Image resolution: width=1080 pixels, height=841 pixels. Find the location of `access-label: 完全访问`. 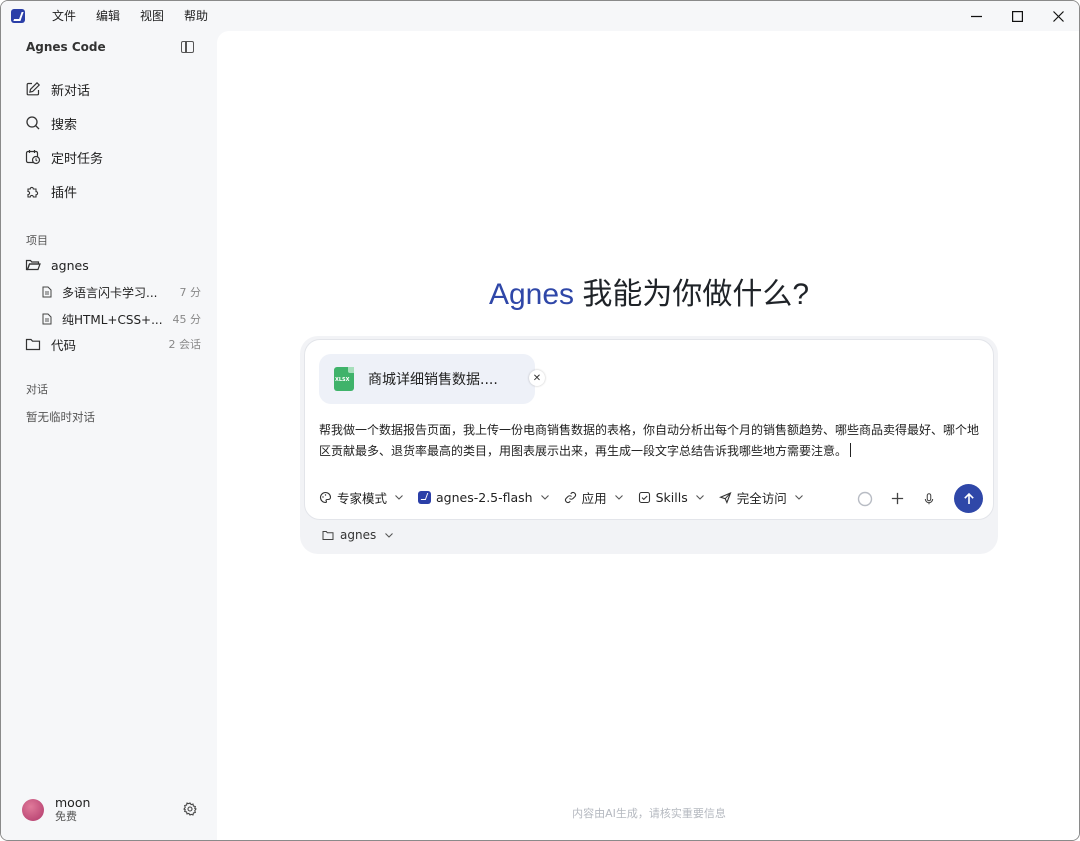

access-label: 完全访问 is located at coordinates (761, 498).